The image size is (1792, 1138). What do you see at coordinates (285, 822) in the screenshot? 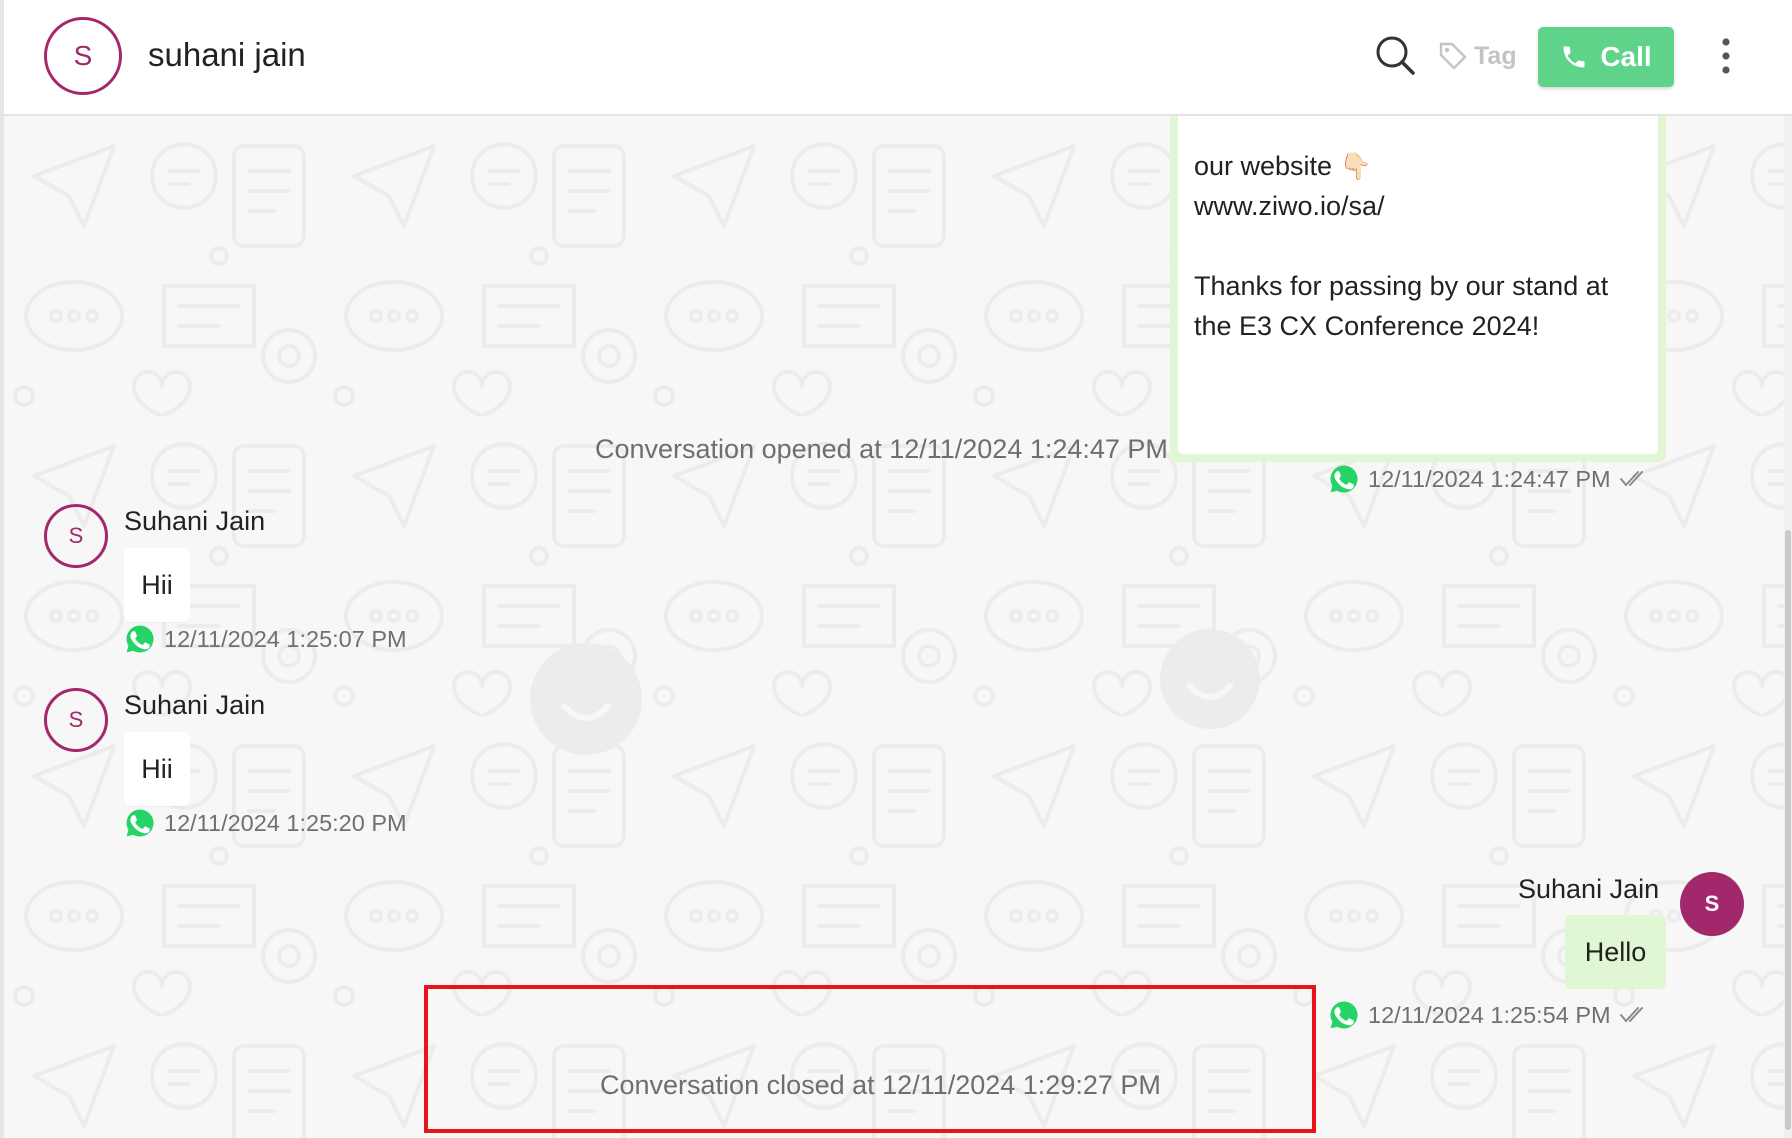
I see `message-timestamp: 12/11/2024 1:25:20 PM` at bounding box center [285, 822].